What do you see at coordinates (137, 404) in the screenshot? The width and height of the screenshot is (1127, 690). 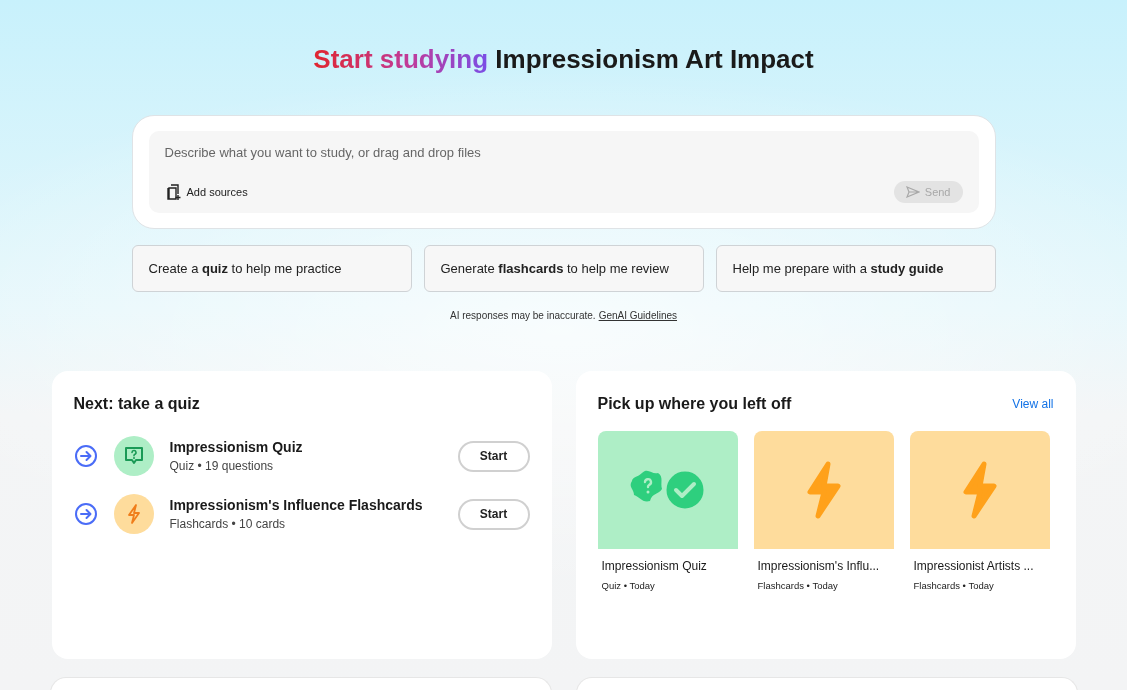 I see `card-title: Next: take a quiz` at bounding box center [137, 404].